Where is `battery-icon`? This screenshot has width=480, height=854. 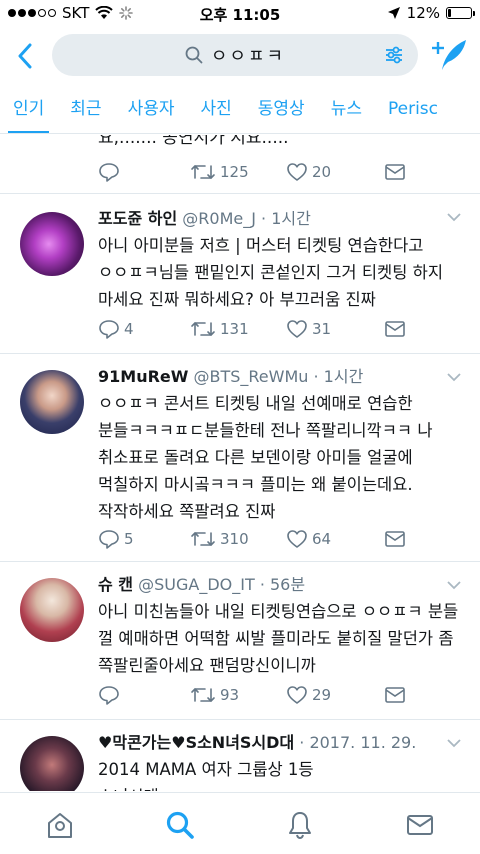
battery-icon is located at coordinates (460, 13).